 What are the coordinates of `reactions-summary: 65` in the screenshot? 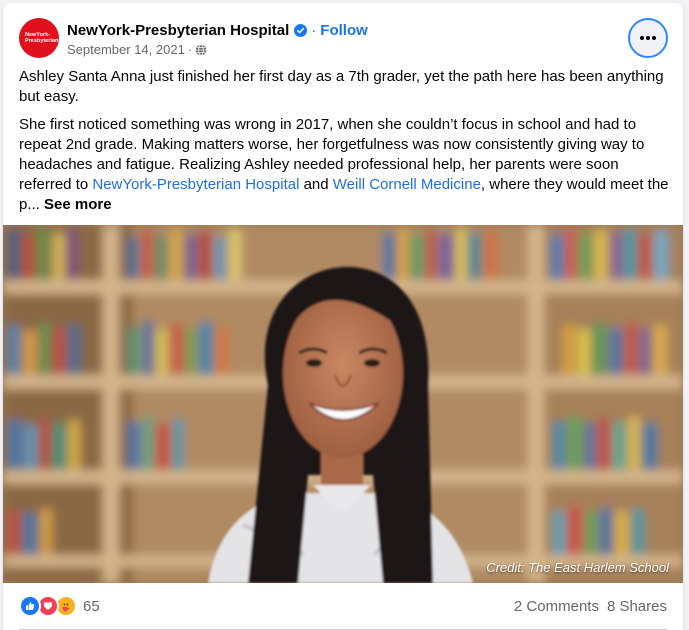 It's located at (59, 606).